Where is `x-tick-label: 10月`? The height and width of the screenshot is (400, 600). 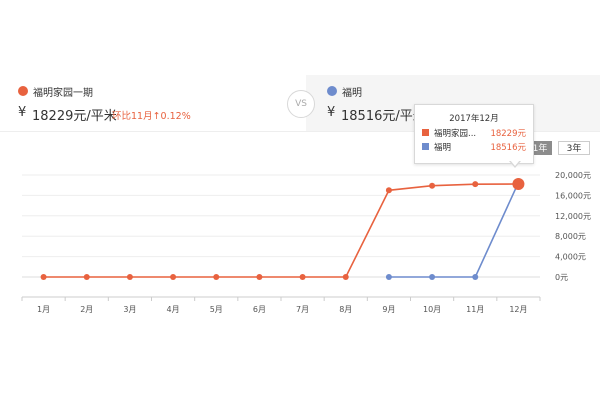 x-tick-label: 10月 is located at coordinates (432, 309).